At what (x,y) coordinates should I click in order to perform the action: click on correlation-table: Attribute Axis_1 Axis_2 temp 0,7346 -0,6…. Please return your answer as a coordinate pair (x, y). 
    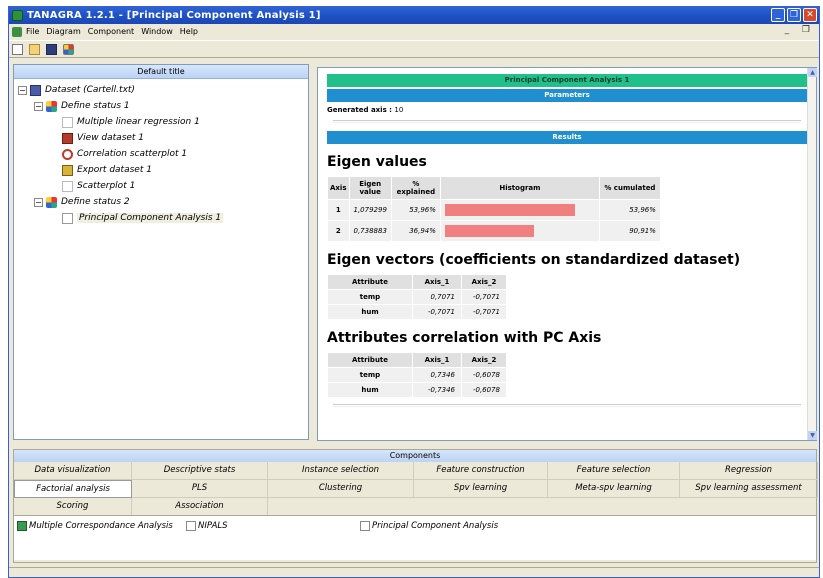
    Looking at the image, I should click on (417, 375).